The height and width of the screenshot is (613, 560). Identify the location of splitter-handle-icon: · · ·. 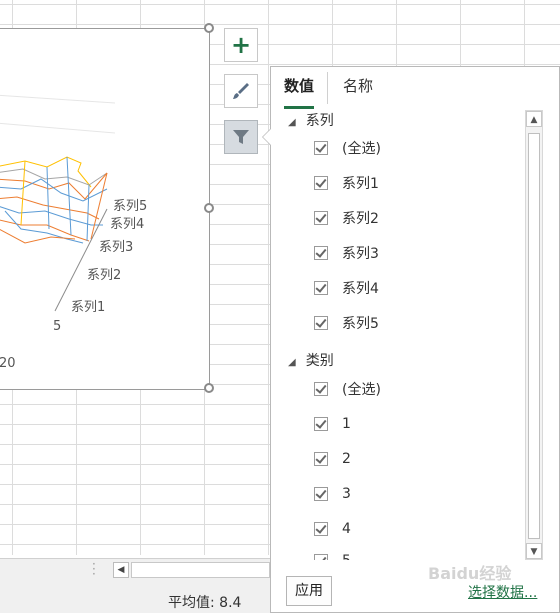
(94, 569).